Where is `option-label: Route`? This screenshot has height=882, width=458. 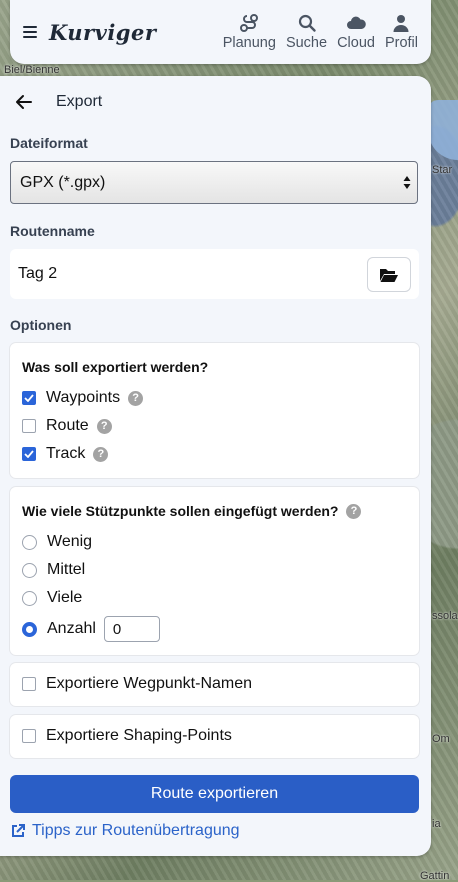 option-label: Route is located at coordinates (67, 425).